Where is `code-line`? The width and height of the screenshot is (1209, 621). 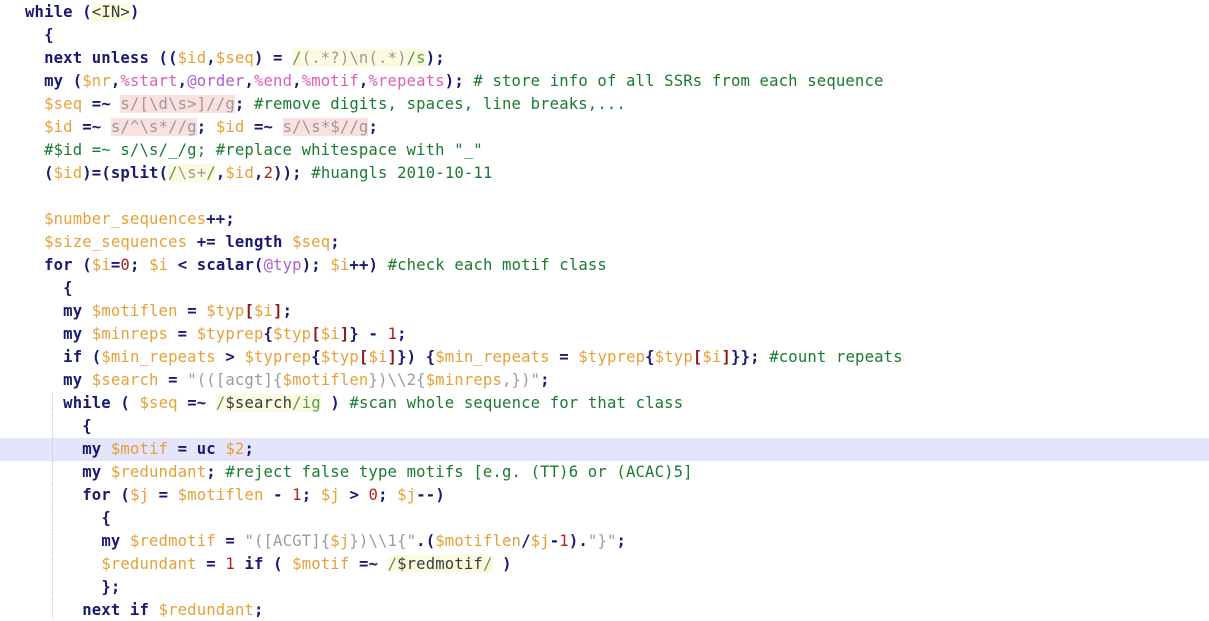 code-line is located at coordinates (604, 196).